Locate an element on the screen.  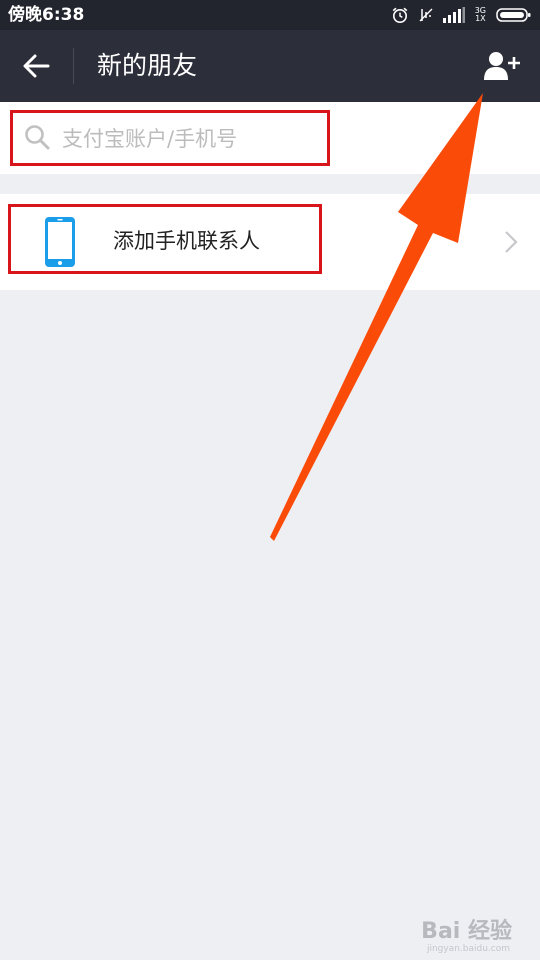
phone-icon is located at coordinates (60, 242).